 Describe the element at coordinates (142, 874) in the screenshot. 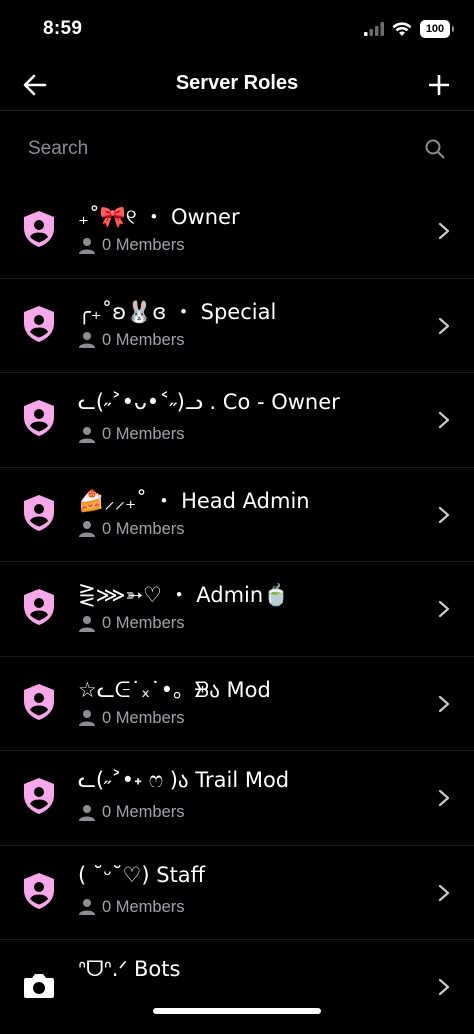

I see `role-name: ( ˘ᵕ˘♡) Staff` at that location.